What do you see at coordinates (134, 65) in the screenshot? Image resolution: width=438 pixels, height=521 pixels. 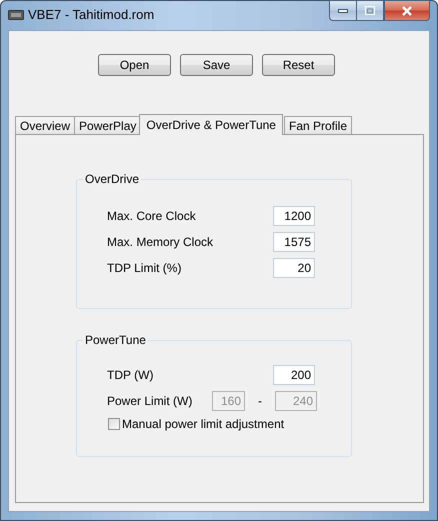 I see `open-button: Open` at bounding box center [134, 65].